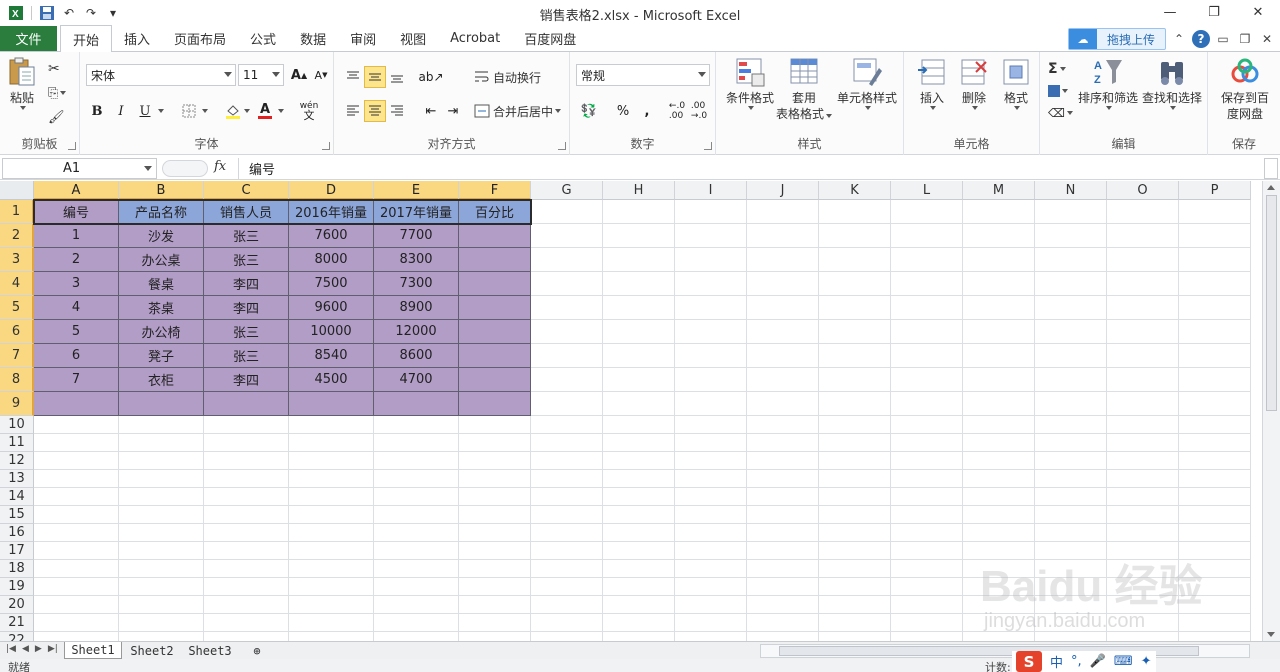  What do you see at coordinates (783, 356) in the screenshot?
I see `cell-J7` at bounding box center [783, 356].